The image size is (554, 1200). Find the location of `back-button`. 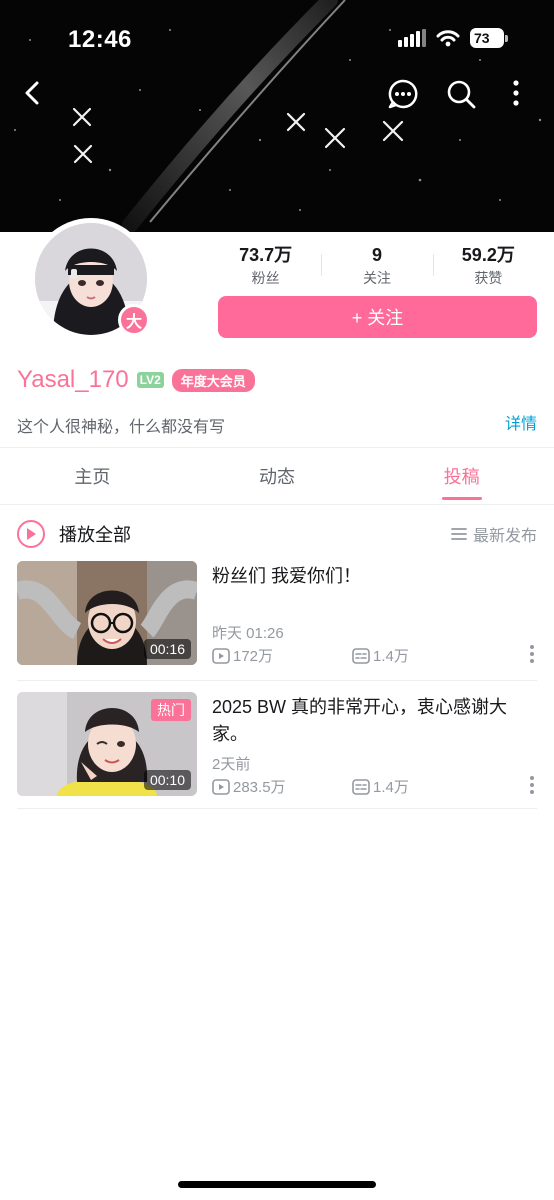

back-button is located at coordinates (33, 95).